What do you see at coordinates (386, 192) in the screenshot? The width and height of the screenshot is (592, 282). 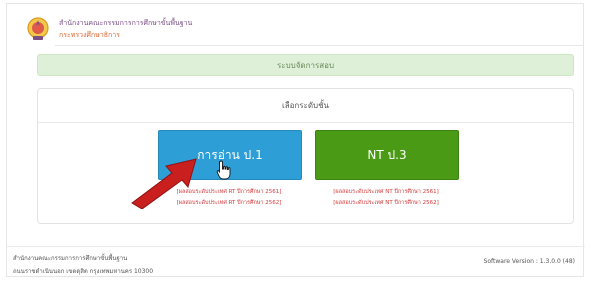 I see `nt-2561-results-link: [ผลสอบระดับประเทศ NT ปีการศึกษา 2561]` at bounding box center [386, 192].